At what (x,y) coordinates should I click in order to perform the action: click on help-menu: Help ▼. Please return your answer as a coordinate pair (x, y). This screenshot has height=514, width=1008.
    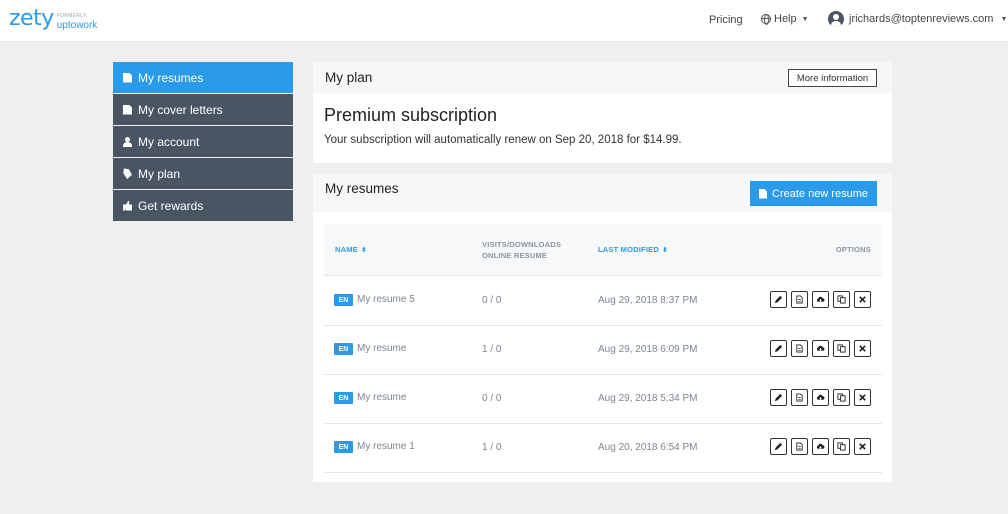
    Looking at the image, I should click on (785, 19).